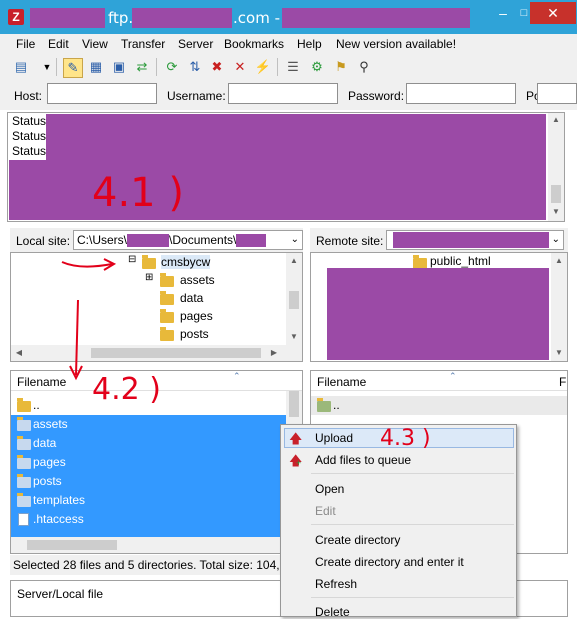 This screenshot has height=619, width=577. I want to click on annotation-arrow-to-folder, so click(87, 264).